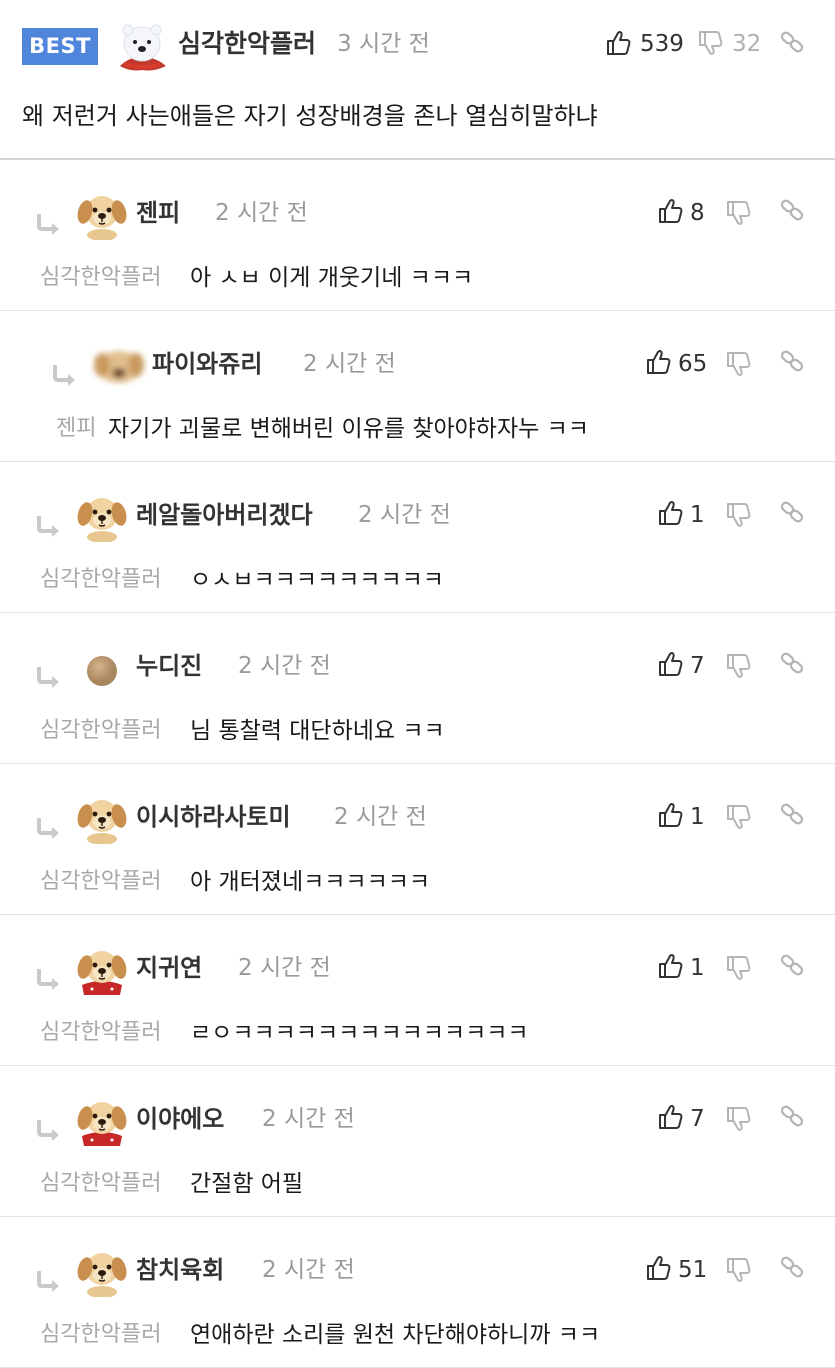 Image resolution: width=835 pixels, height=1368 pixels. I want to click on comment-text: 자기가 괴물로 변해버린 이유를 찾아야하자누 ㅋㅋ, so click(348, 429).